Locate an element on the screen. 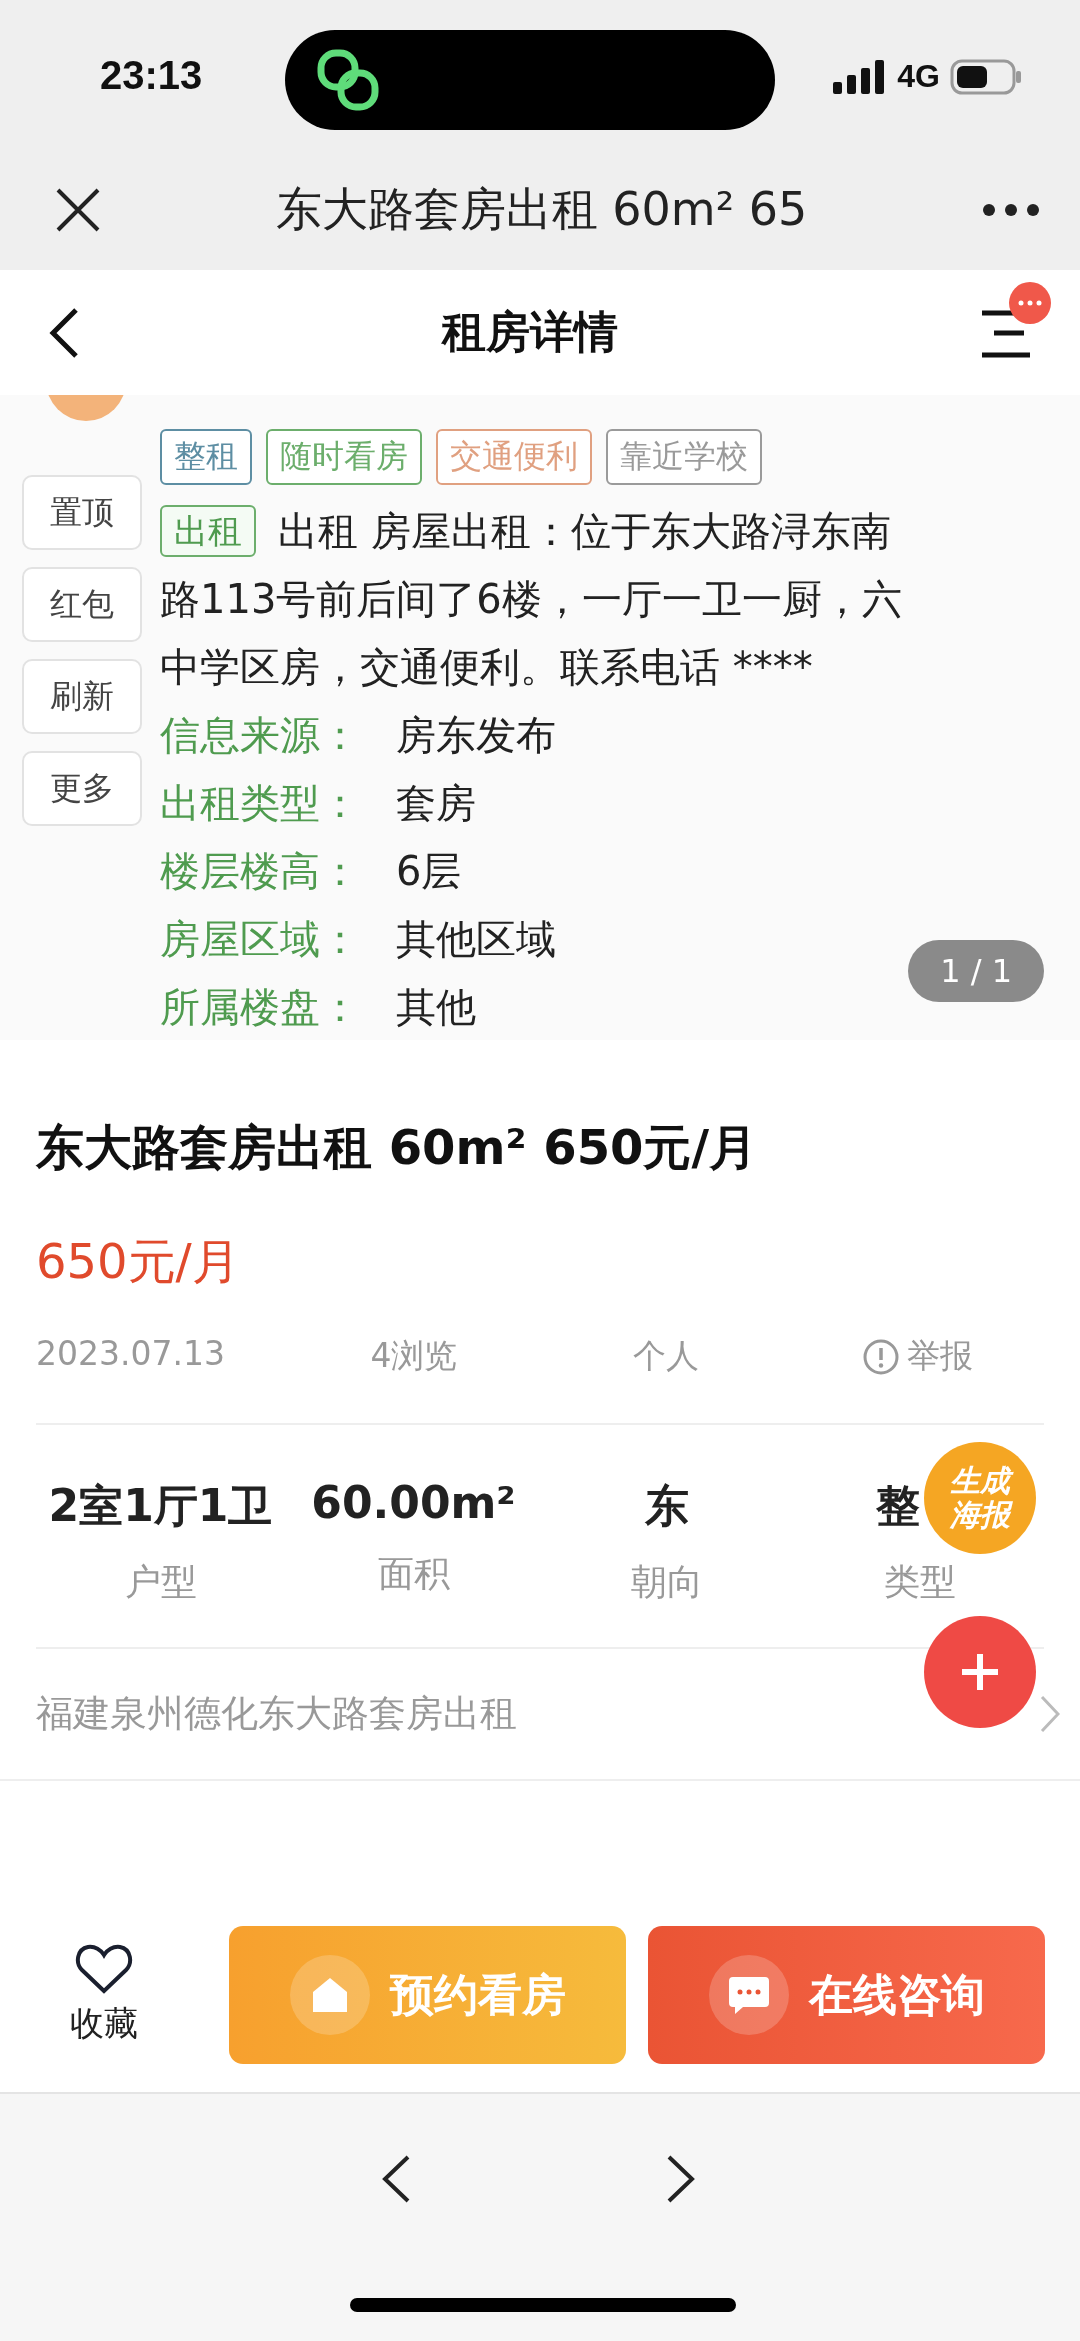 Image resolution: width=1080 pixels, height=2341 pixels. spec-label: 朝向 is located at coordinates (666, 1582).